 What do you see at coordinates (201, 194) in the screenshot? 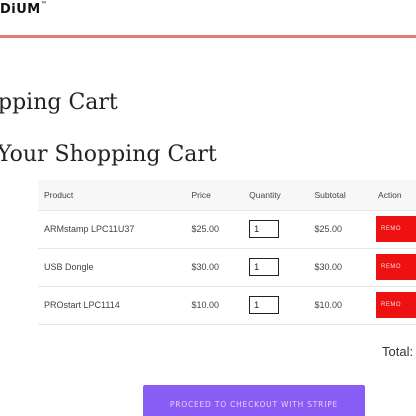
I see `column-header-price: Price` at bounding box center [201, 194].